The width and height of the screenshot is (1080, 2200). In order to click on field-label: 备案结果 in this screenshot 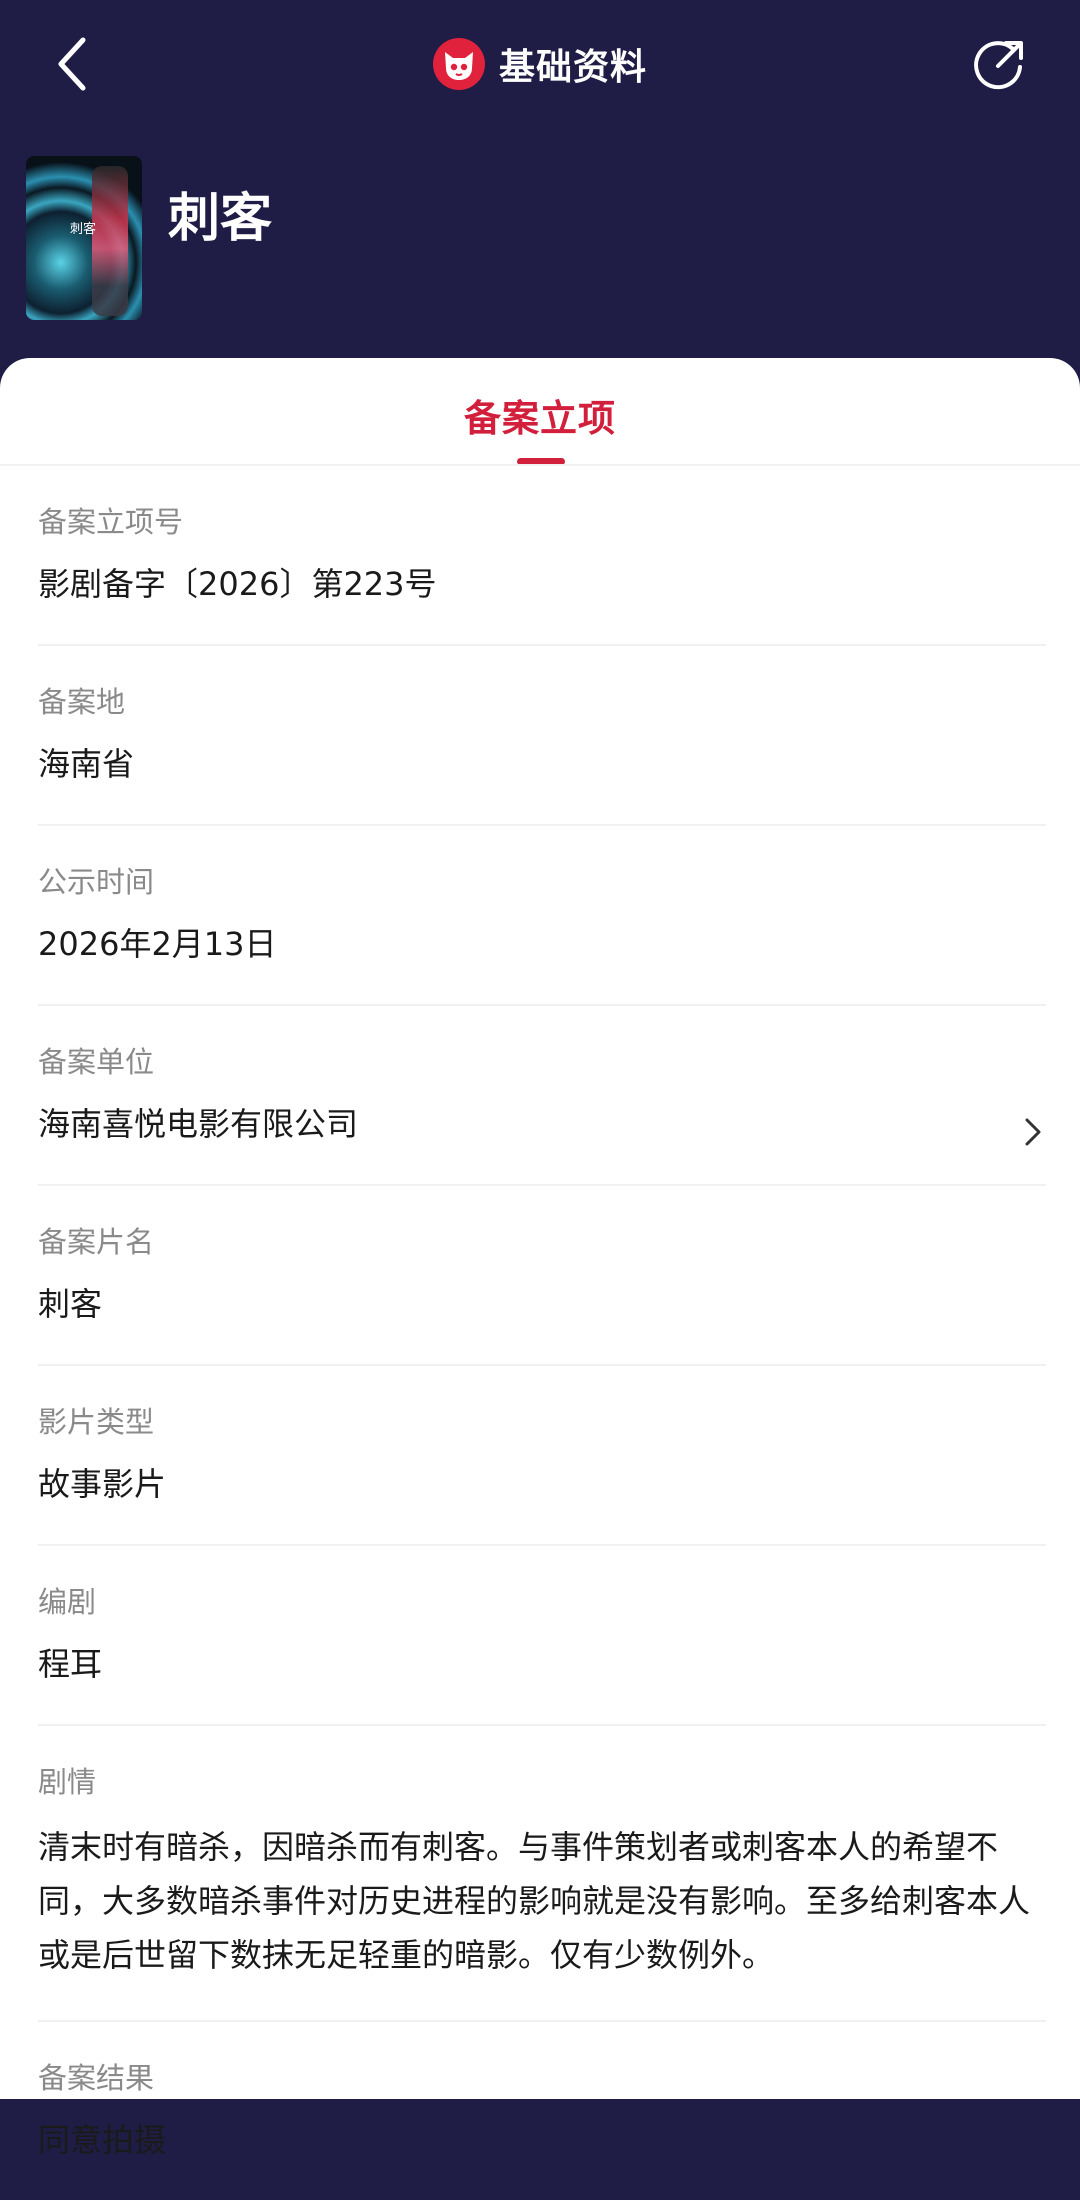, I will do `click(96, 2078)`.